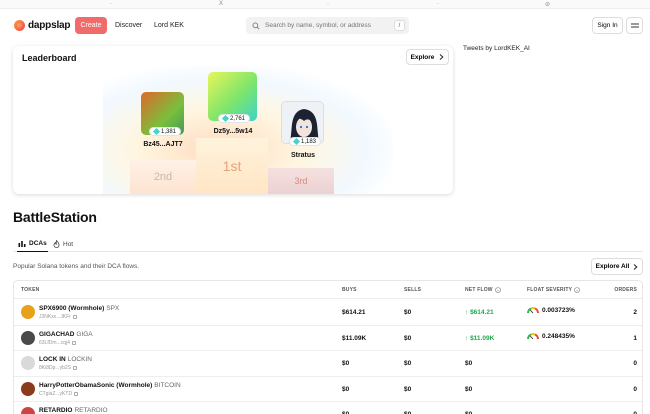 This screenshot has height=414, width=650. I want to click on token-symbol: RETARDIO, so click(91, 410).